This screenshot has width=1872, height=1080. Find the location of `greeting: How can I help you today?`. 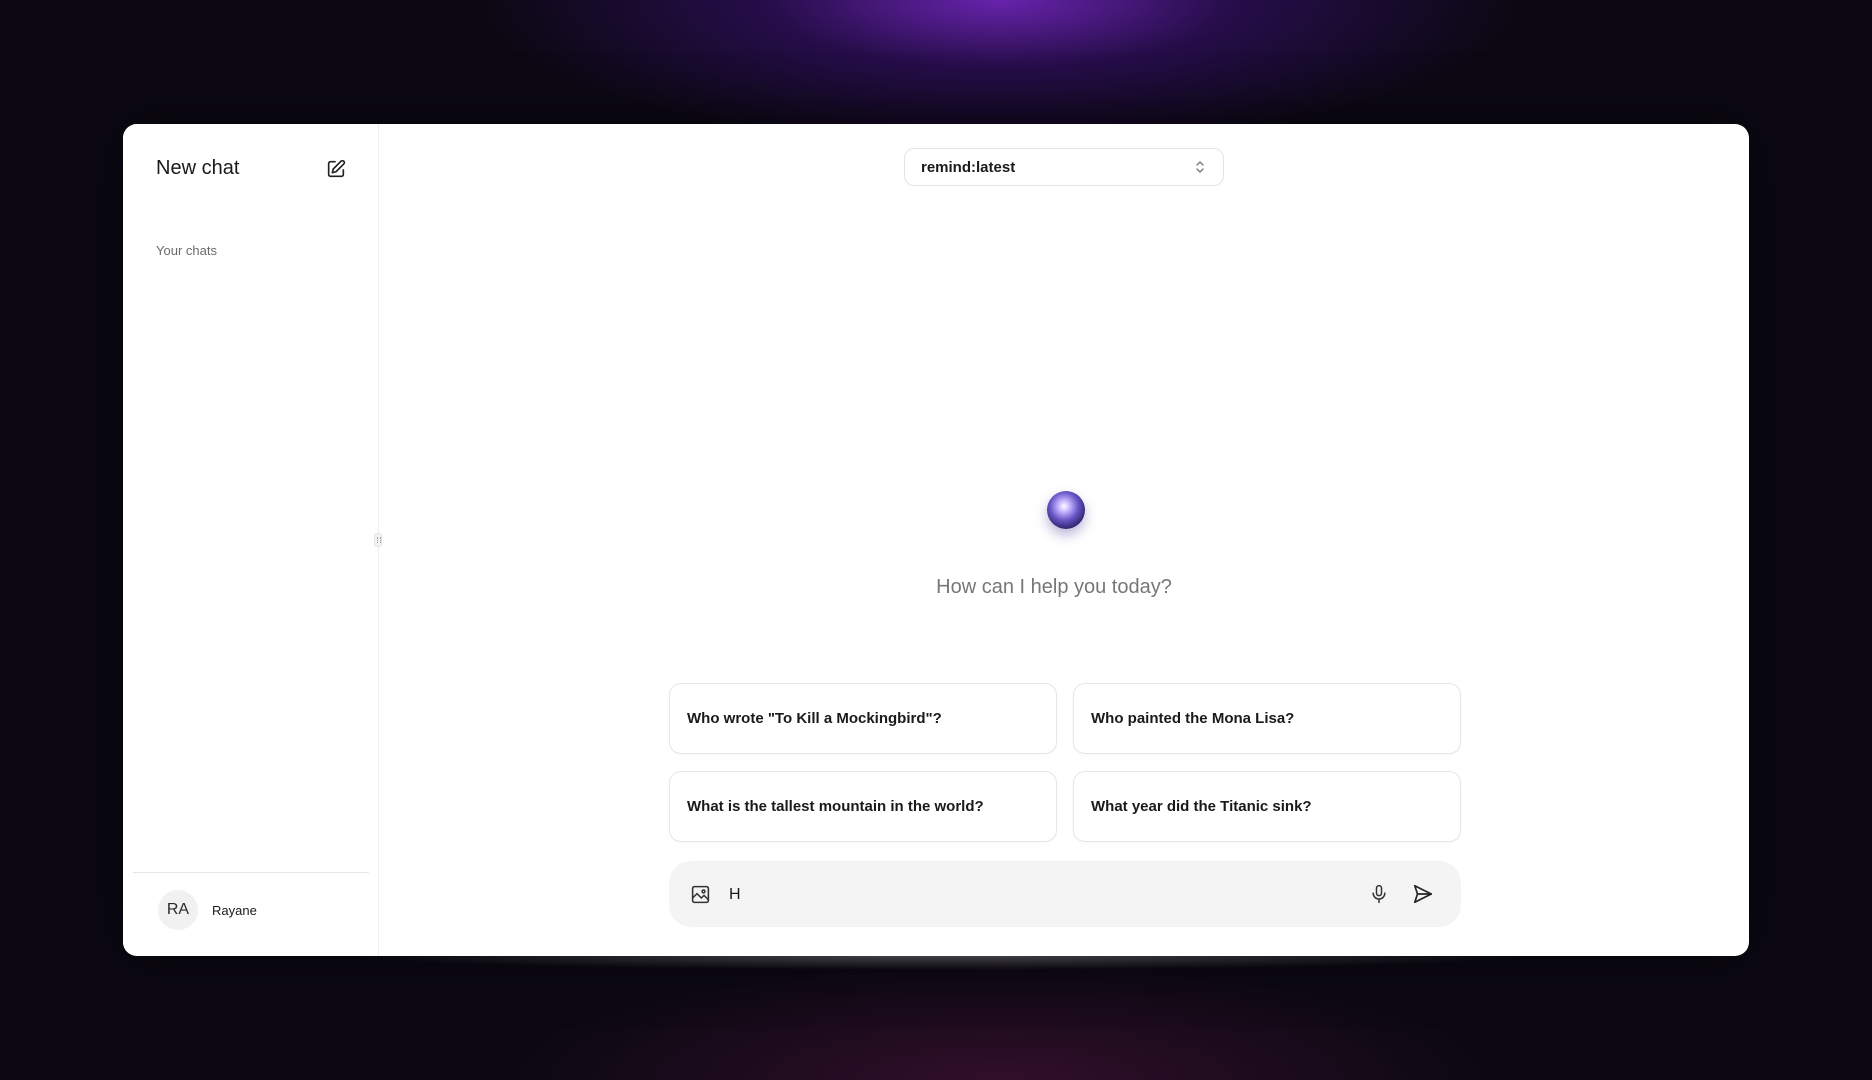

greeting: How can I help you today? is located at coordinates (936, 587).